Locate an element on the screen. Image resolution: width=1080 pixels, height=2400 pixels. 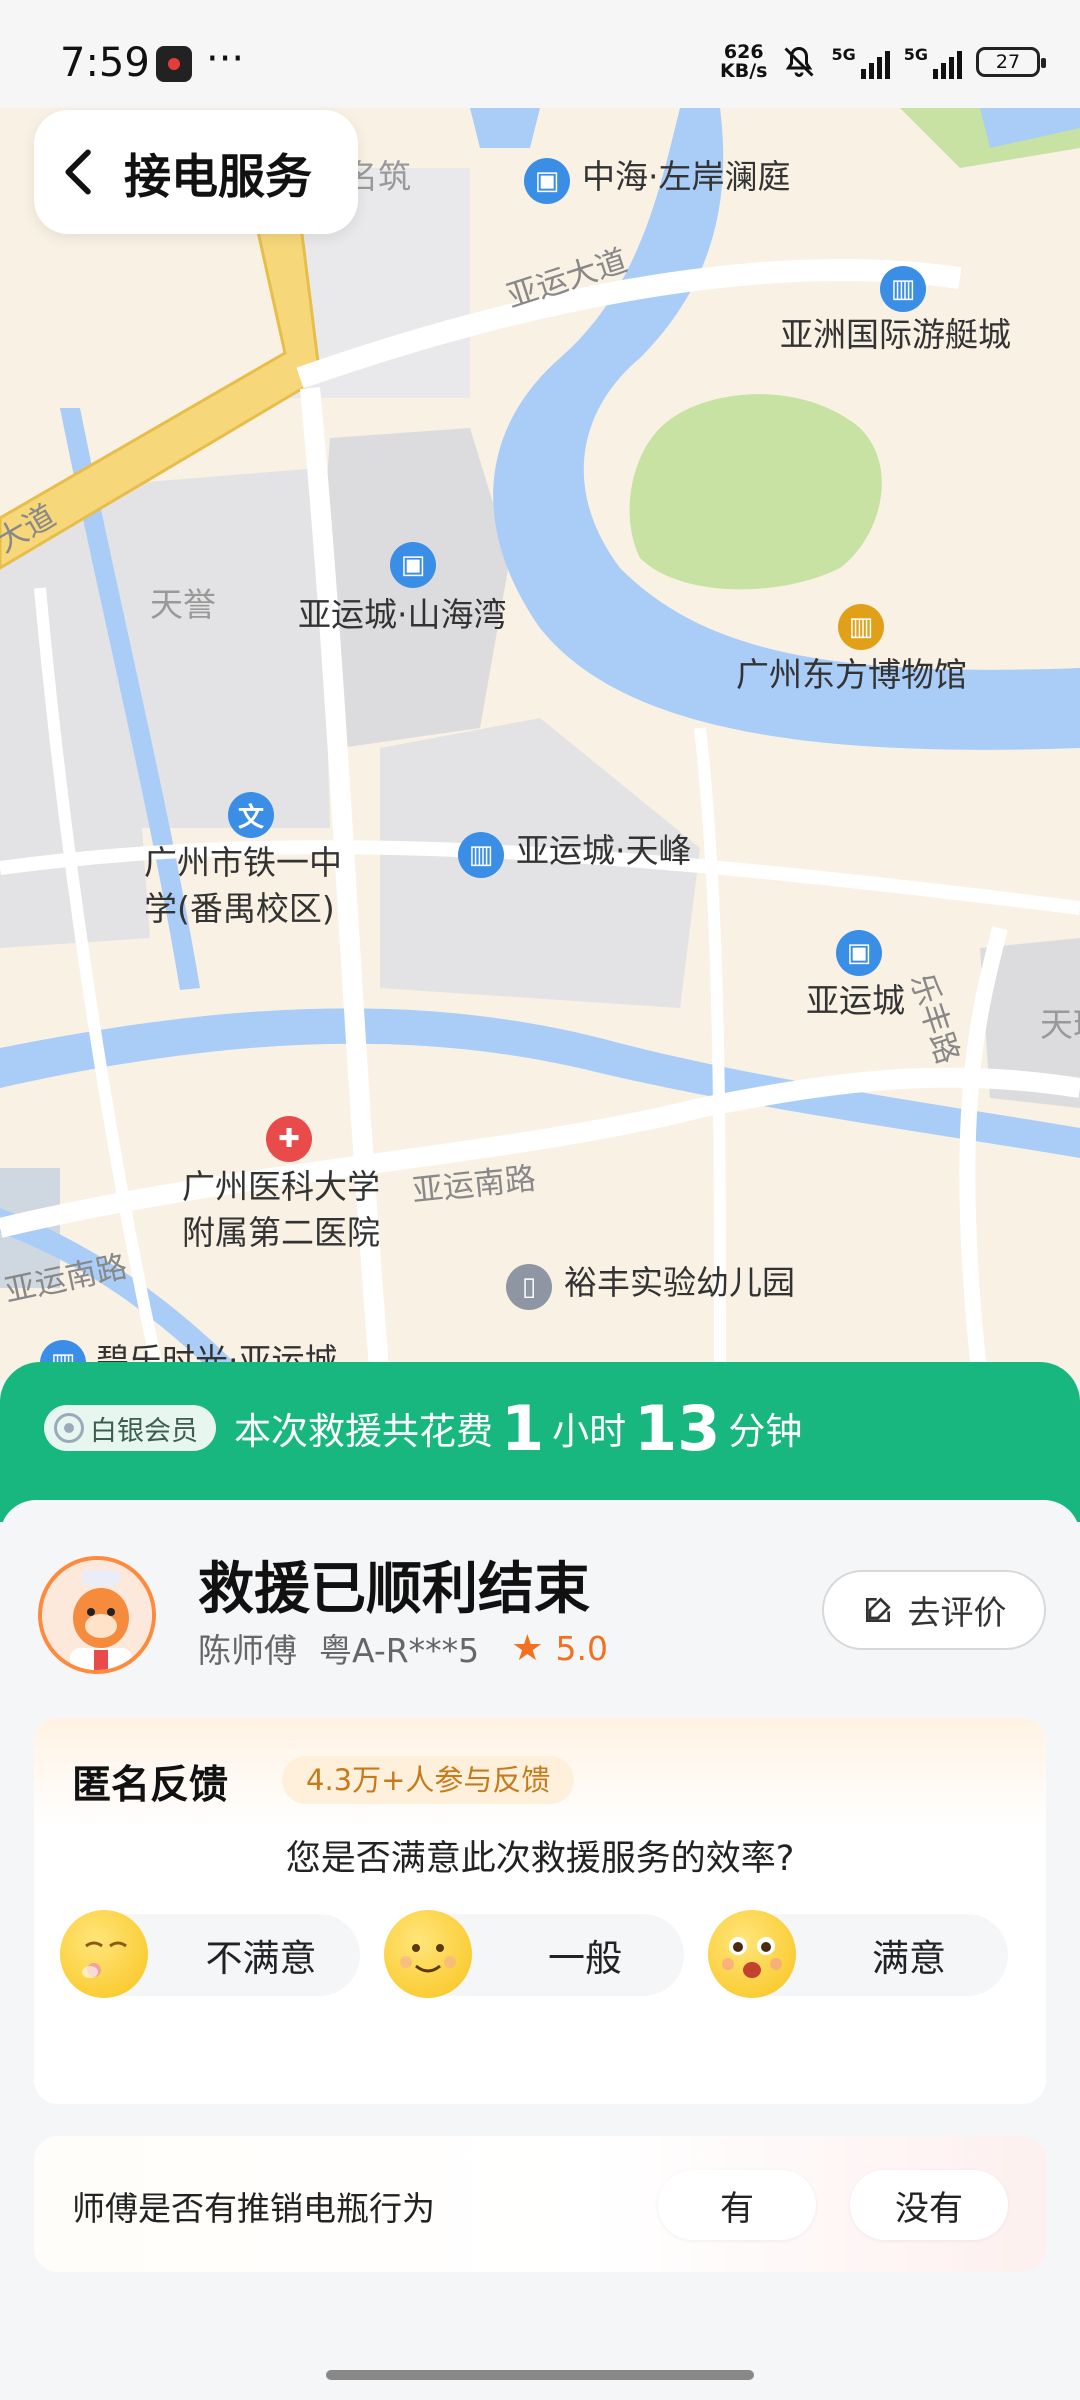
map-label-hospital-line1: 广州医科大学 is located at coordinates (281, 1187).